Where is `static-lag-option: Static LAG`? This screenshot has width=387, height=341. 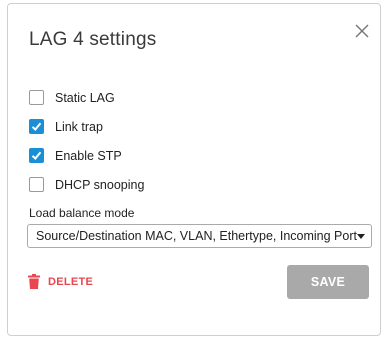
static-lag-option: Static LAG is located at coordinates (139, 98).